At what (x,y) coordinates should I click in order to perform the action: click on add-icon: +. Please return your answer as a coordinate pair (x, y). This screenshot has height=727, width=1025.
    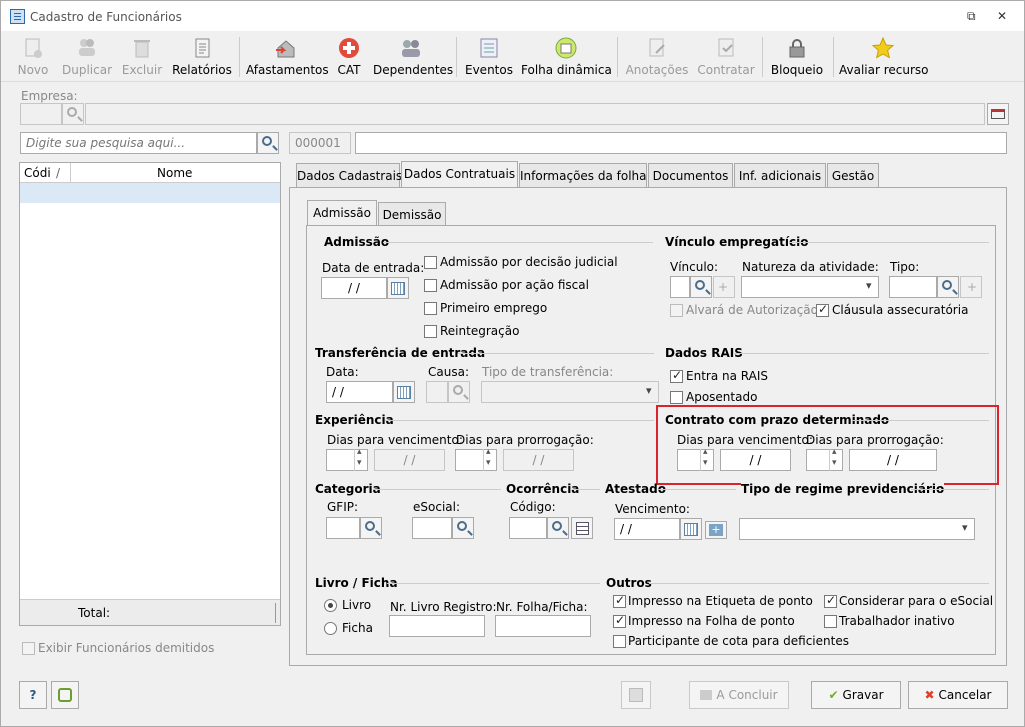
    Looking at the image, I should click on (716, 530).